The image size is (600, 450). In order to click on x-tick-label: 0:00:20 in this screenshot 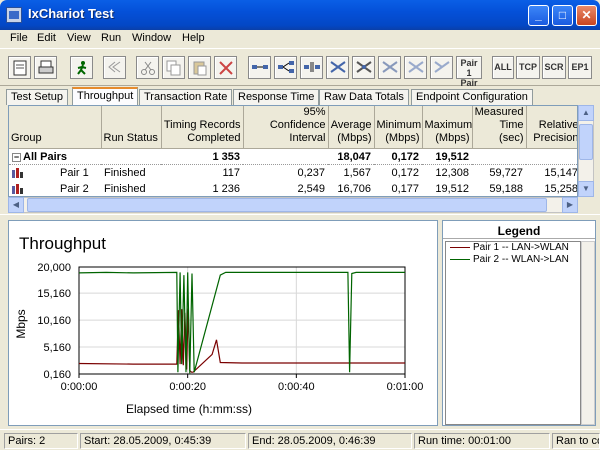, I will do `click(187, 387)`.